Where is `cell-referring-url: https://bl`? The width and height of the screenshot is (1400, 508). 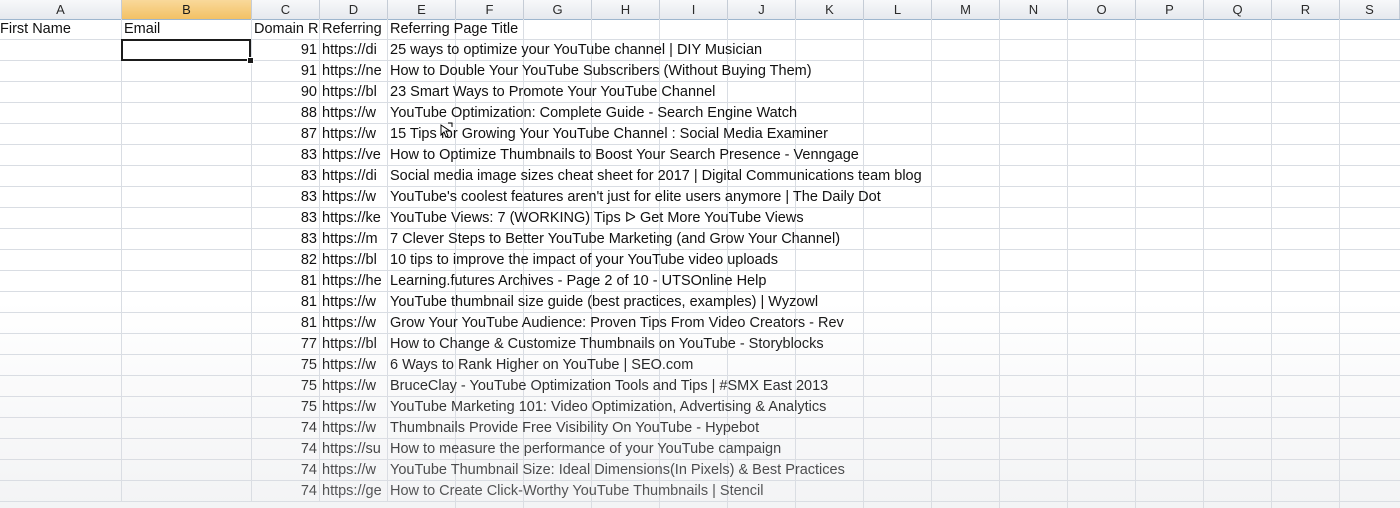 cell-referring-url: https://bl is located at coordinates (354, 92).